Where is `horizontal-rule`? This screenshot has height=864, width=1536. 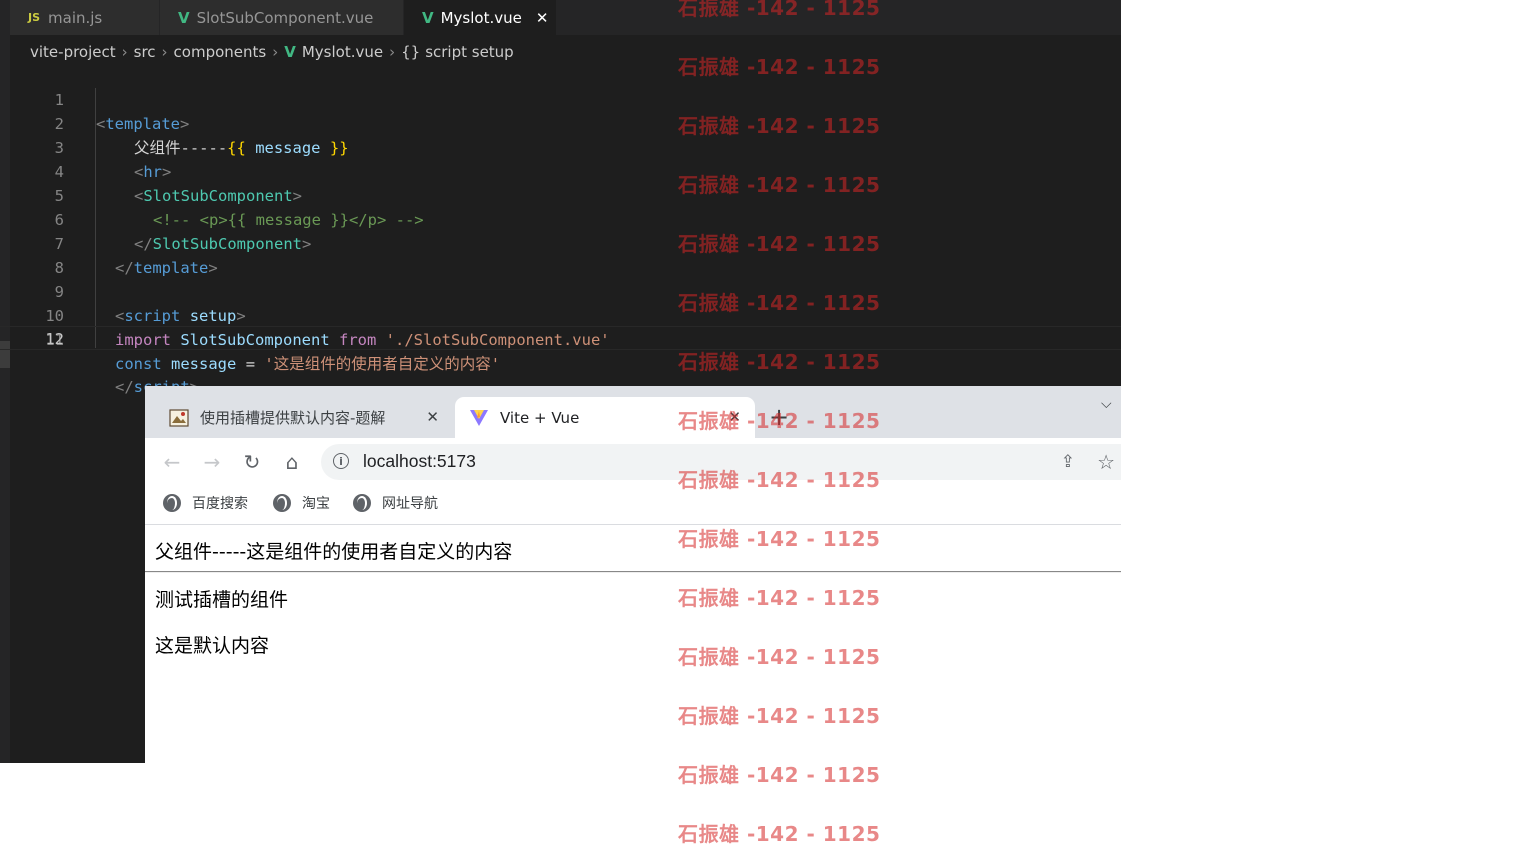 horizontal-rule is located at coordinates (633, 572).